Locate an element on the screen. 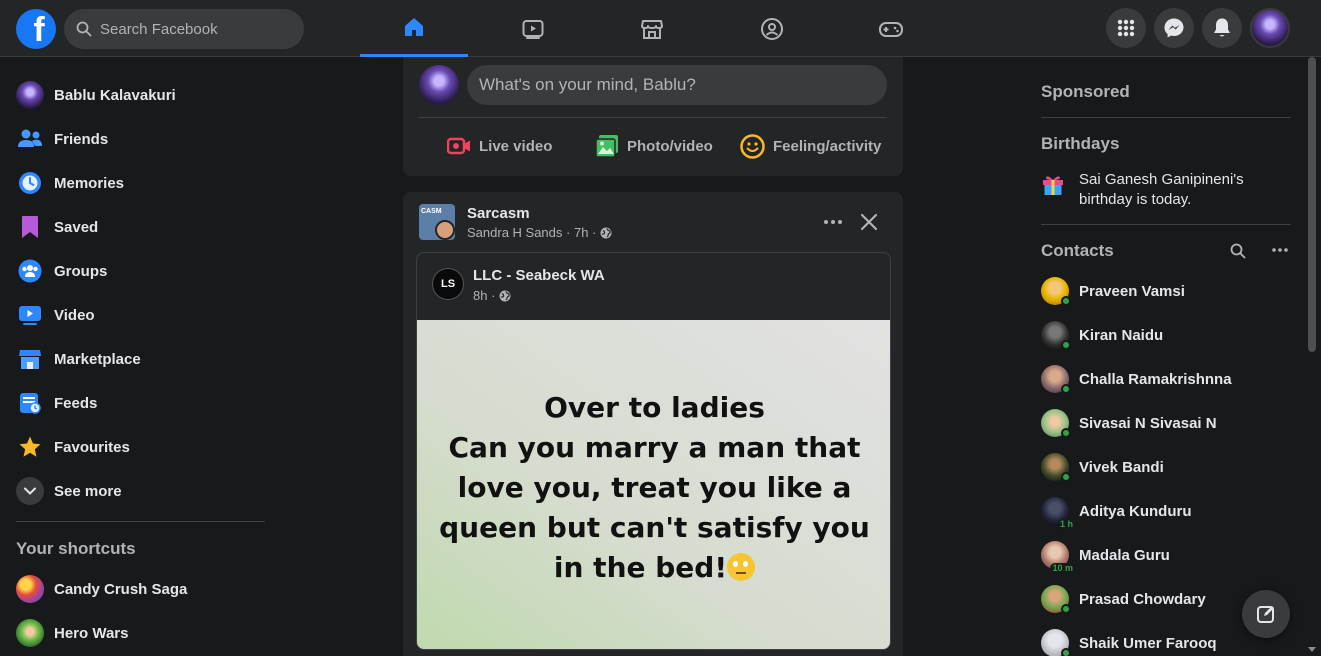 Image resolution: width=1321 pixels, height=656 pixels. contact-item: 10 m Madala Guru is located at coordinates (1166, 555).